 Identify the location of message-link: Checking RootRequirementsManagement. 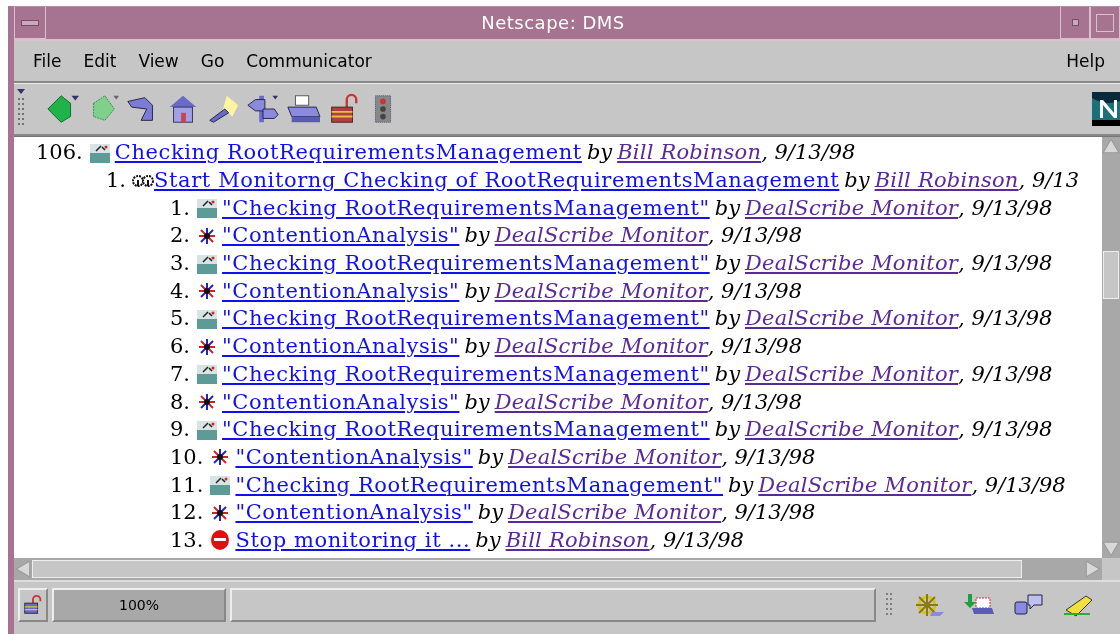
(348, 153).